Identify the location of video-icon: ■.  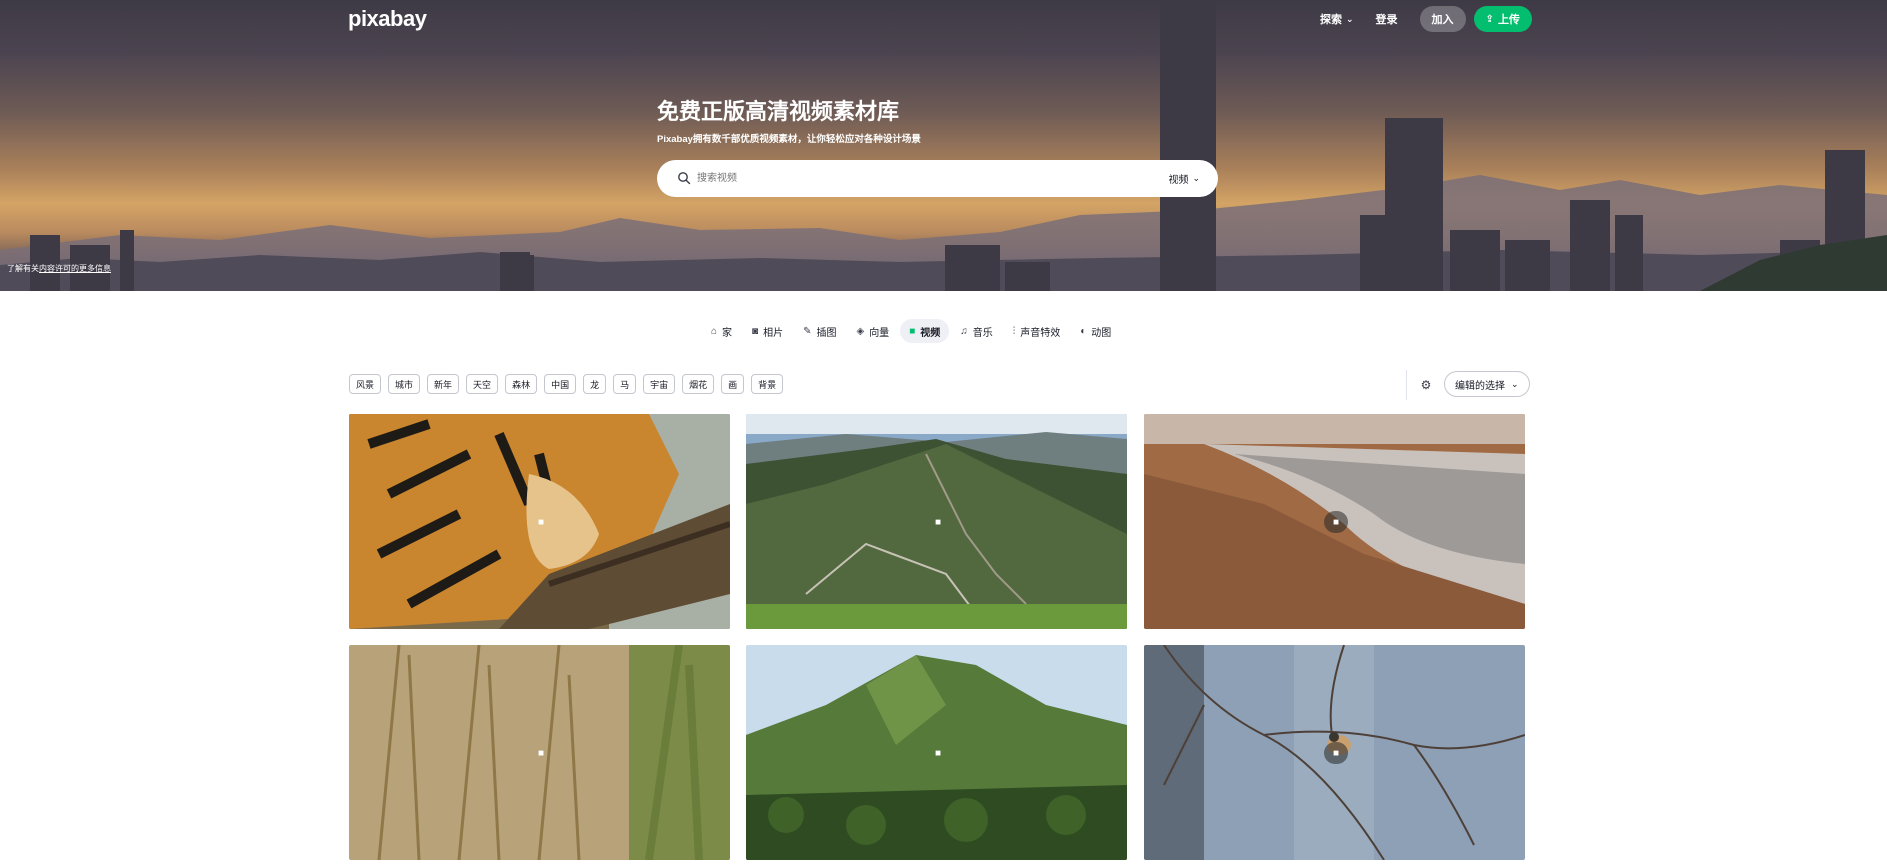
(912, 331).